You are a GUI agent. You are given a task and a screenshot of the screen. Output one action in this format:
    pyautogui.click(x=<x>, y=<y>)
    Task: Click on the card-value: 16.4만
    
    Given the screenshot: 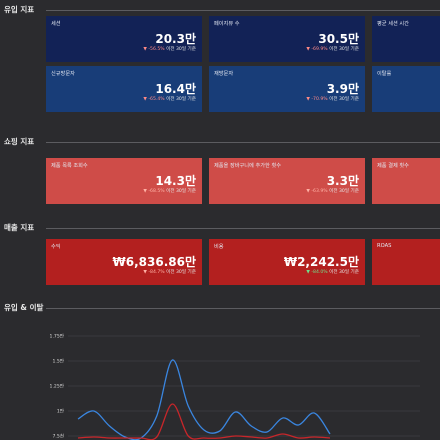 What is the action you would take?
    pyautogui.click(x=175, y=89)
    